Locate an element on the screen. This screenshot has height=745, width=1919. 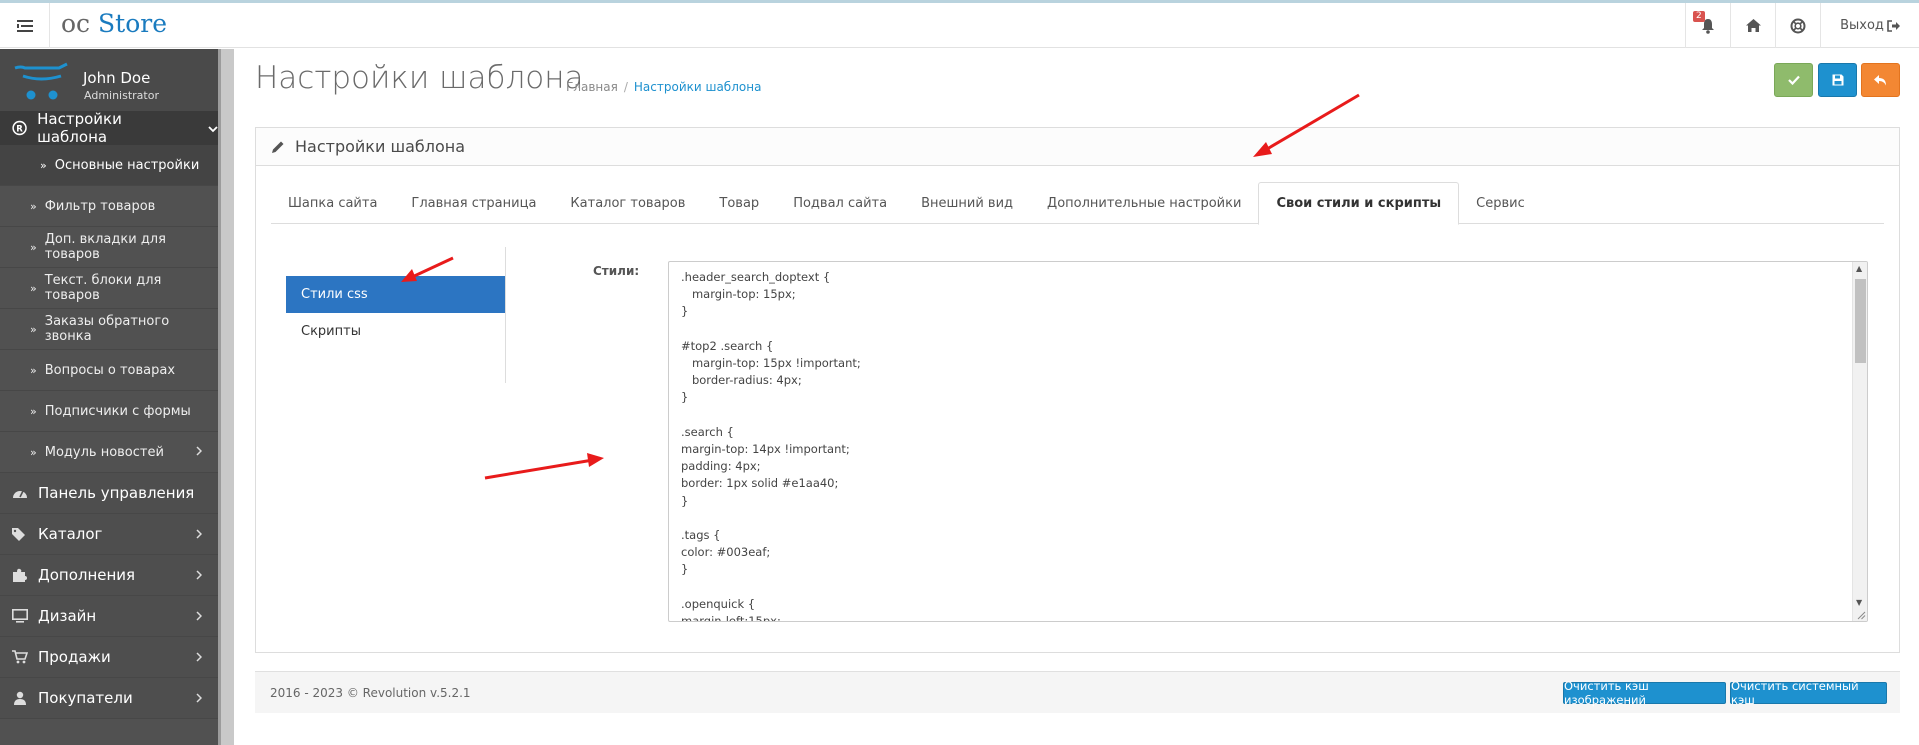
cart-logo-icon is located at coordinates (41, 81).